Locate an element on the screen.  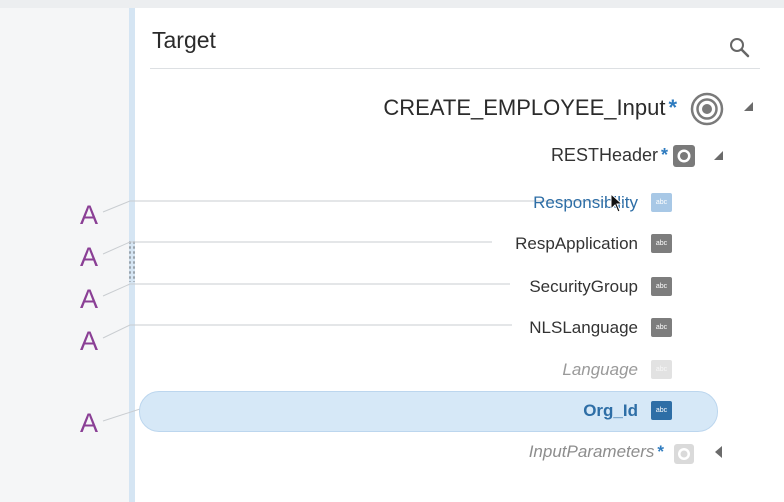
header-divider is located at coordinates (455, 68).